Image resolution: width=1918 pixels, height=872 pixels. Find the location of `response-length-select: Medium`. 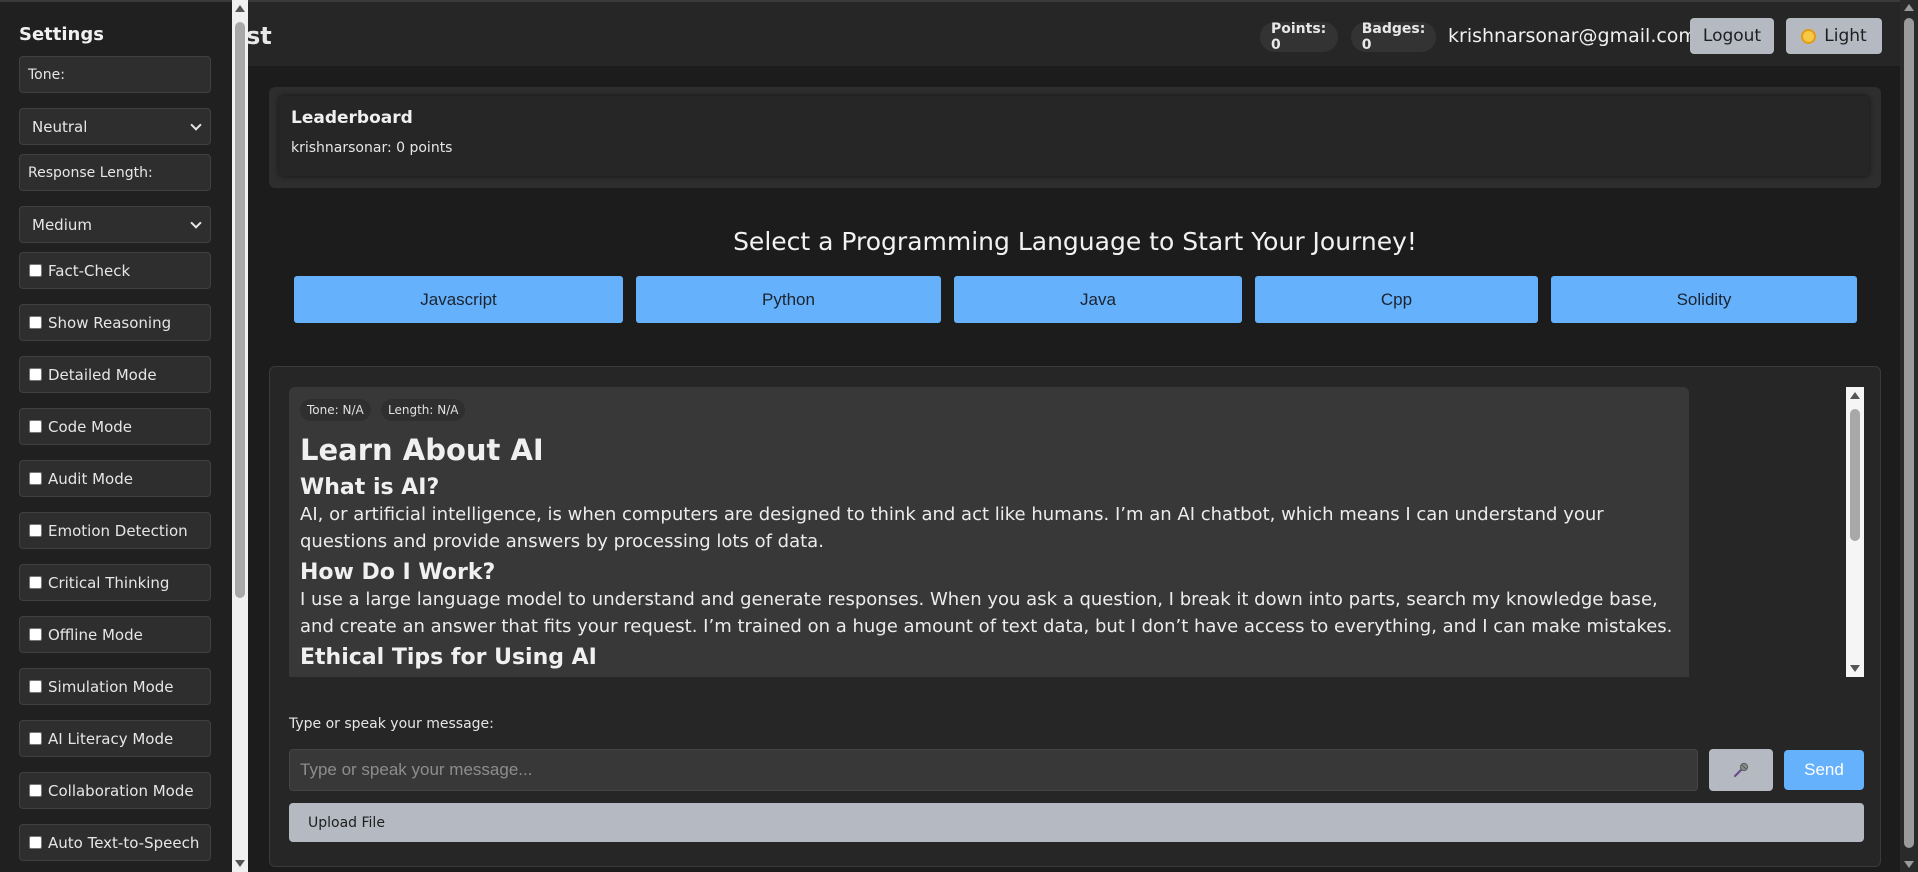

response-length-select: Medium is located at coordinates (115, 224).